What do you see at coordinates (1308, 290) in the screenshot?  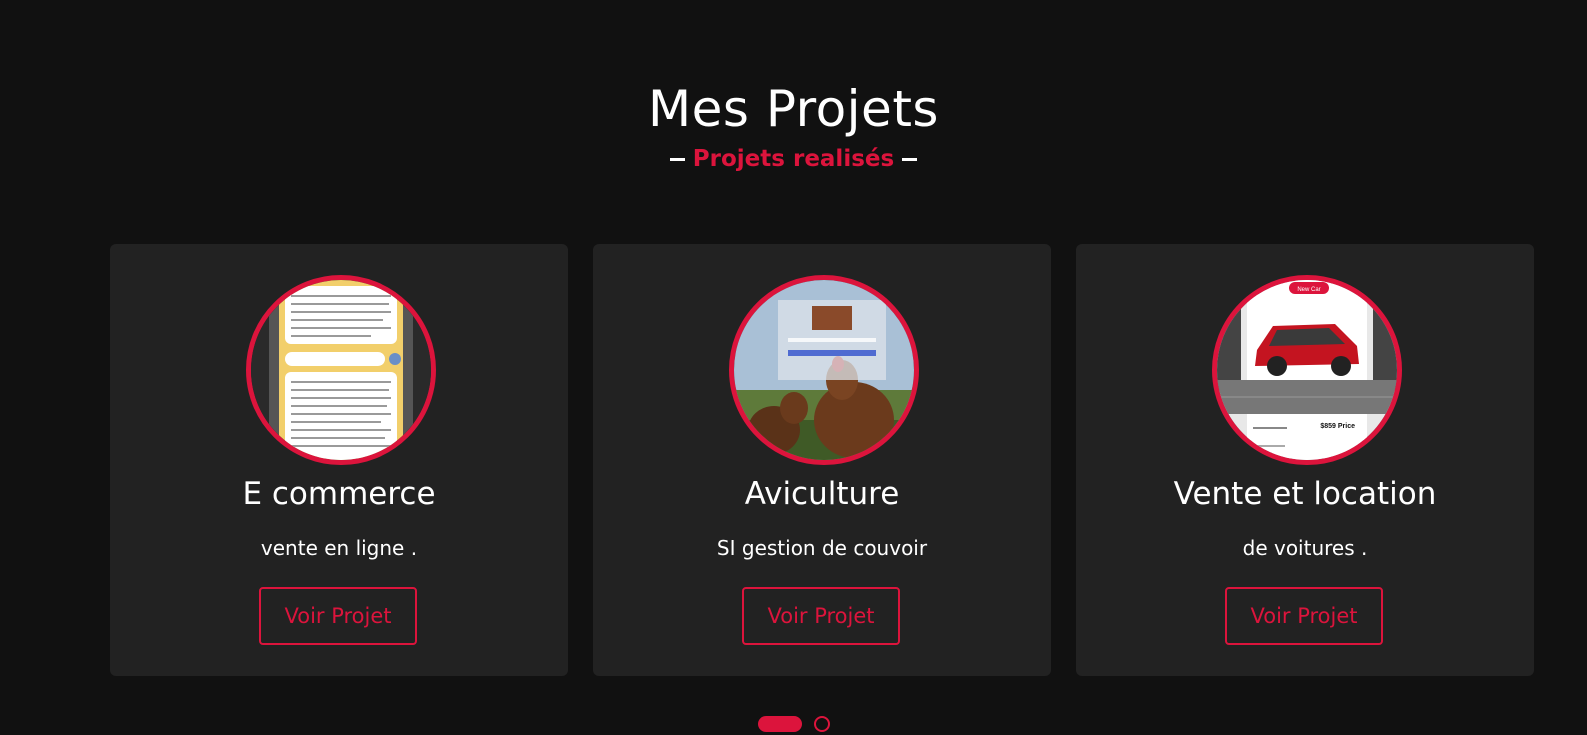 I see `car-badge-text: New Car` at bounding box center [1308, 290].